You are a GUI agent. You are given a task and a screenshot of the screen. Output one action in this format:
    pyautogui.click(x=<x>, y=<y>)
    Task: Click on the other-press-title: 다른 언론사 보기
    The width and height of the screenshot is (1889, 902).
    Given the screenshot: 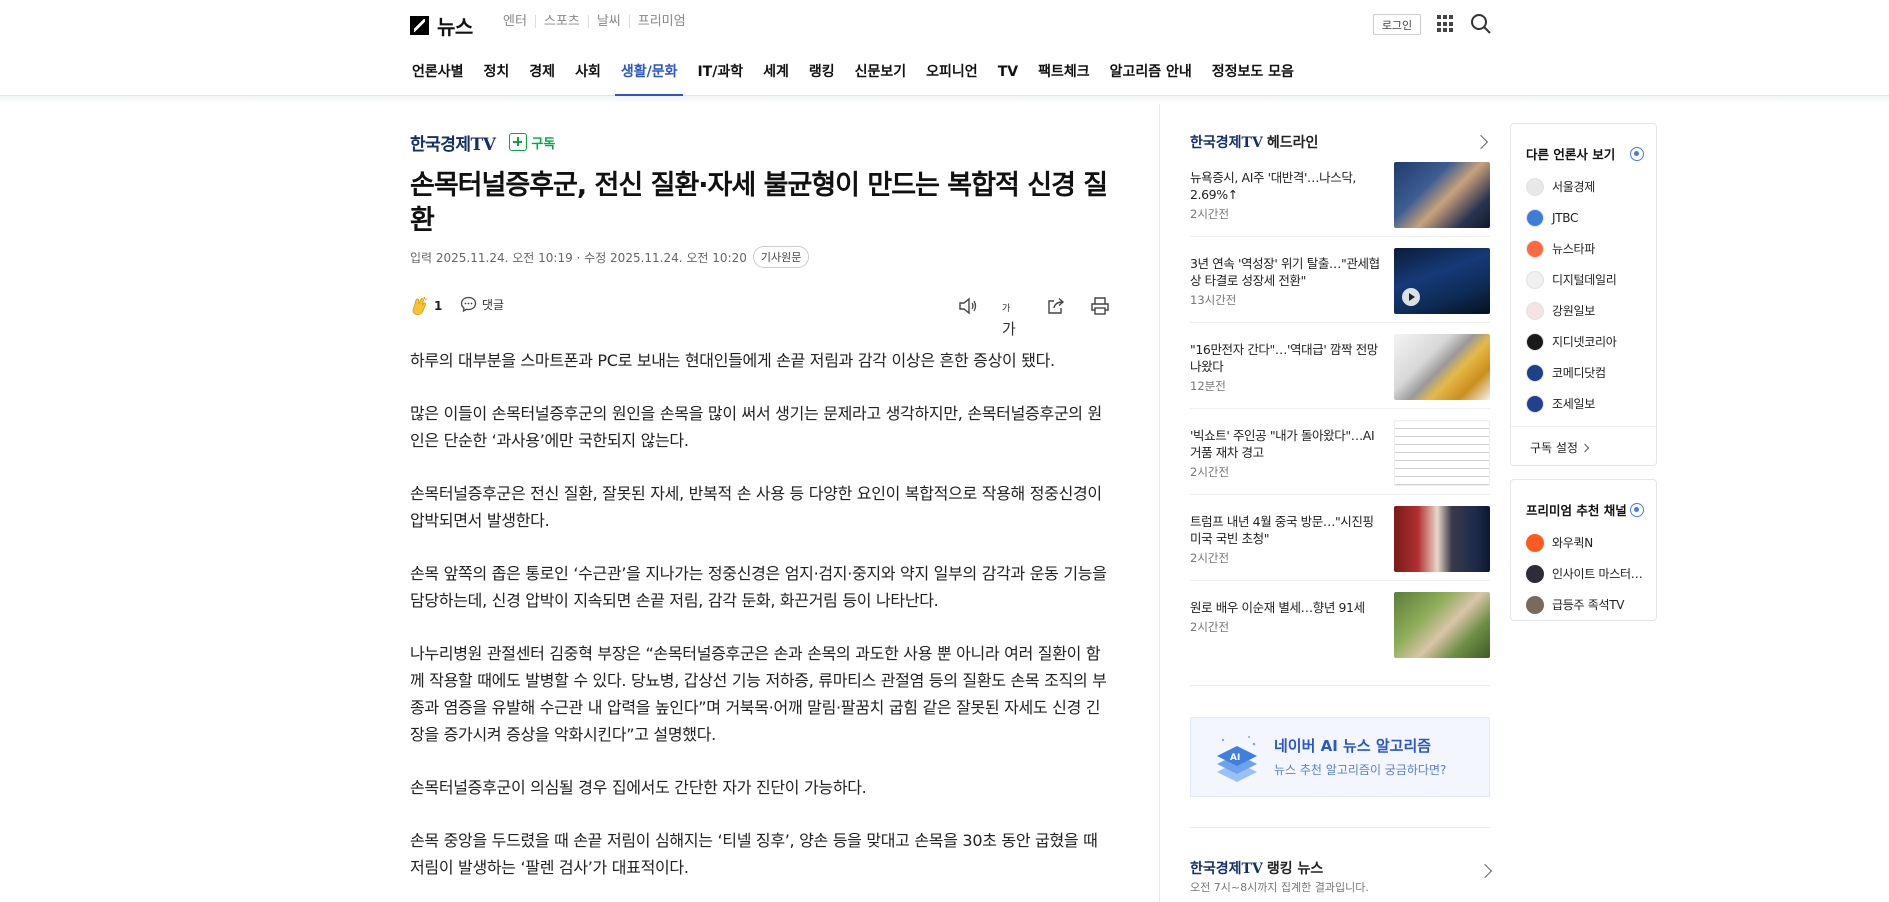 What is the action you would take?
    pyautogui.click(x=1571, y=154)
    